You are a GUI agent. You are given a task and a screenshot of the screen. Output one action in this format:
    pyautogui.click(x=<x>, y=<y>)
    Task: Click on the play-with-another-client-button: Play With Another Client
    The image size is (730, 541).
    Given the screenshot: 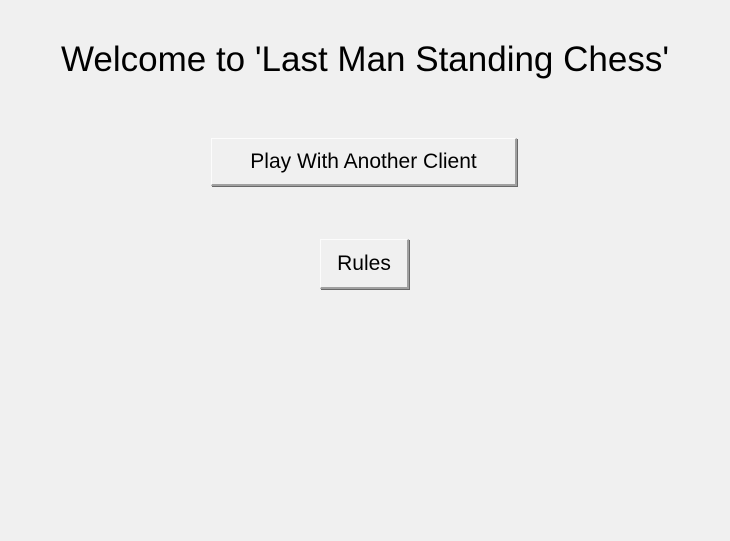 What is the action you would take?
    pyautogui.click(x=364, y=162)
    